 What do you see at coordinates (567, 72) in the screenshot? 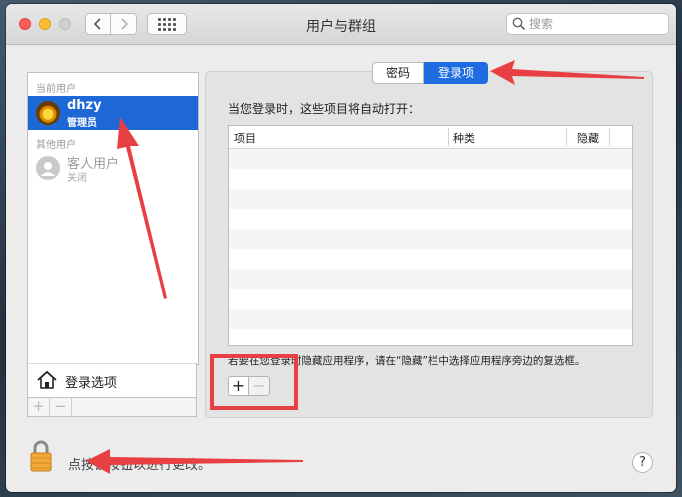
I see `annotation-arrow-tabs` at bounding box center [567, 72].